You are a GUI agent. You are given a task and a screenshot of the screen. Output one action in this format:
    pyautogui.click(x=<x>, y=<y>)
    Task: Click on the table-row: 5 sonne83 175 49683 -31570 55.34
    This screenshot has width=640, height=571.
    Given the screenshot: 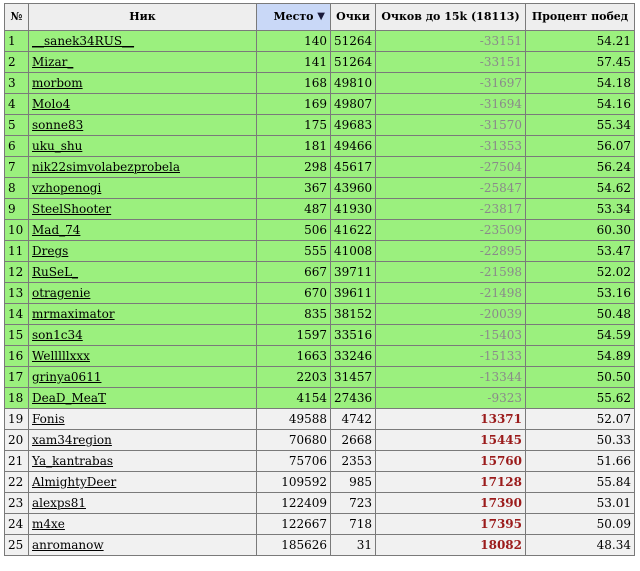 What is the action you would take?
    pyautogui.click(x=319, y=125)
    